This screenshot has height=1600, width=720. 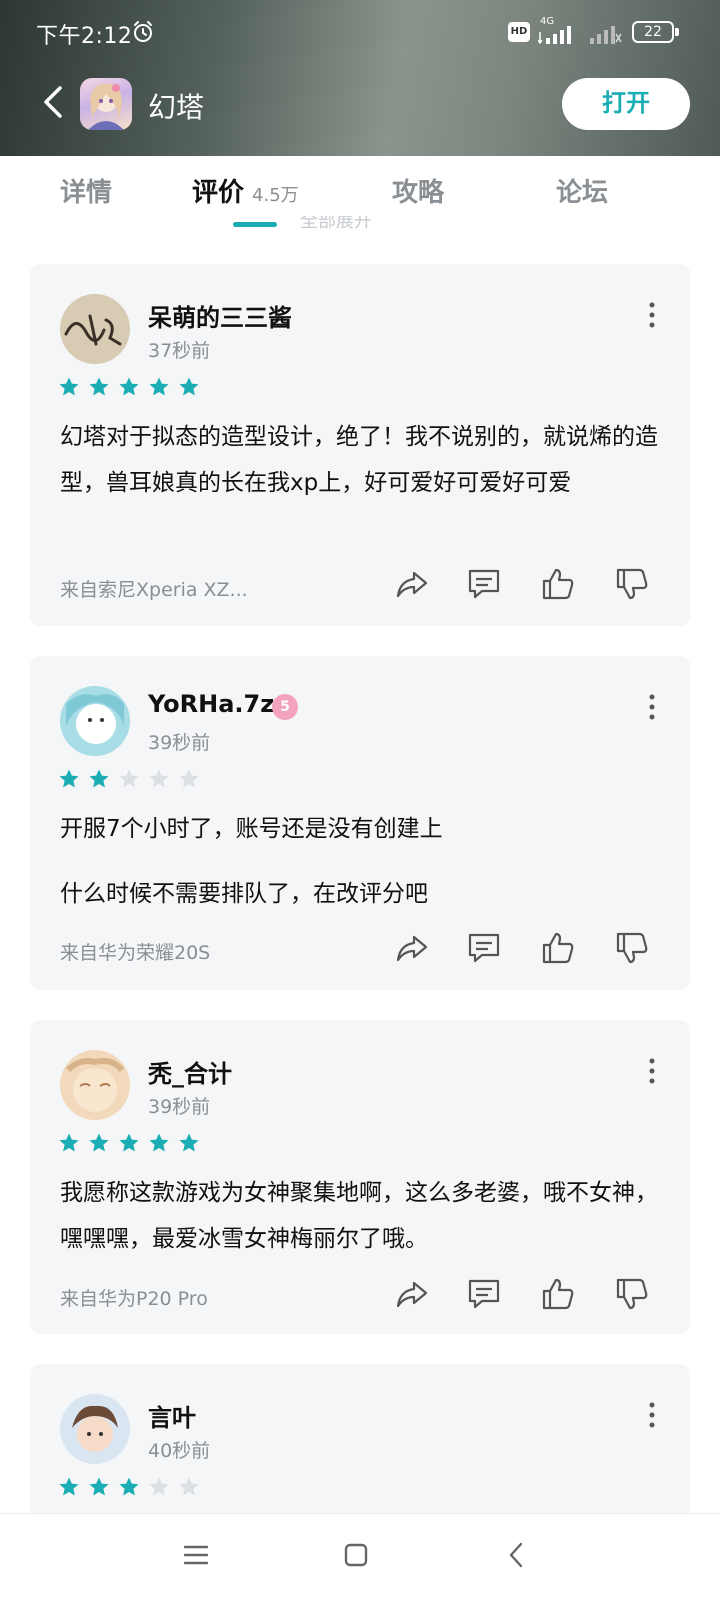 What do you see at coordinates (360, 861) in the screenshot?
I see `review-text: 开服7个小时了，账号还是没有创建上 什么时候不需要排队了，在改评分吧` at bounding box center [360, 861].